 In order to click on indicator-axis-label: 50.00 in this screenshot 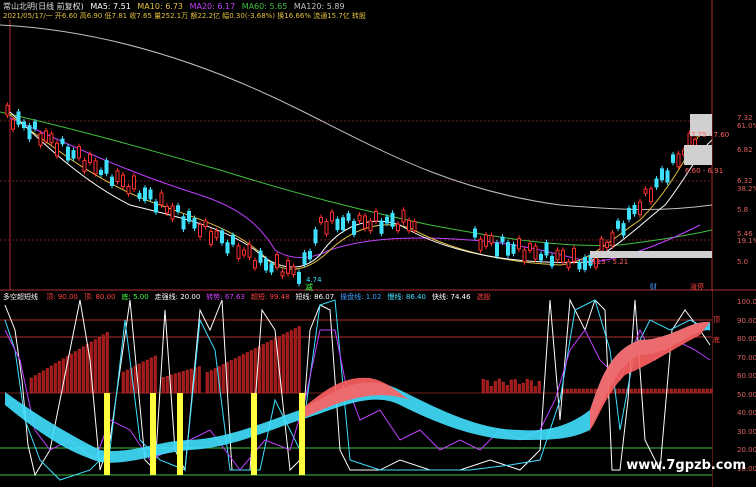, I will do `click(746, 394)`.